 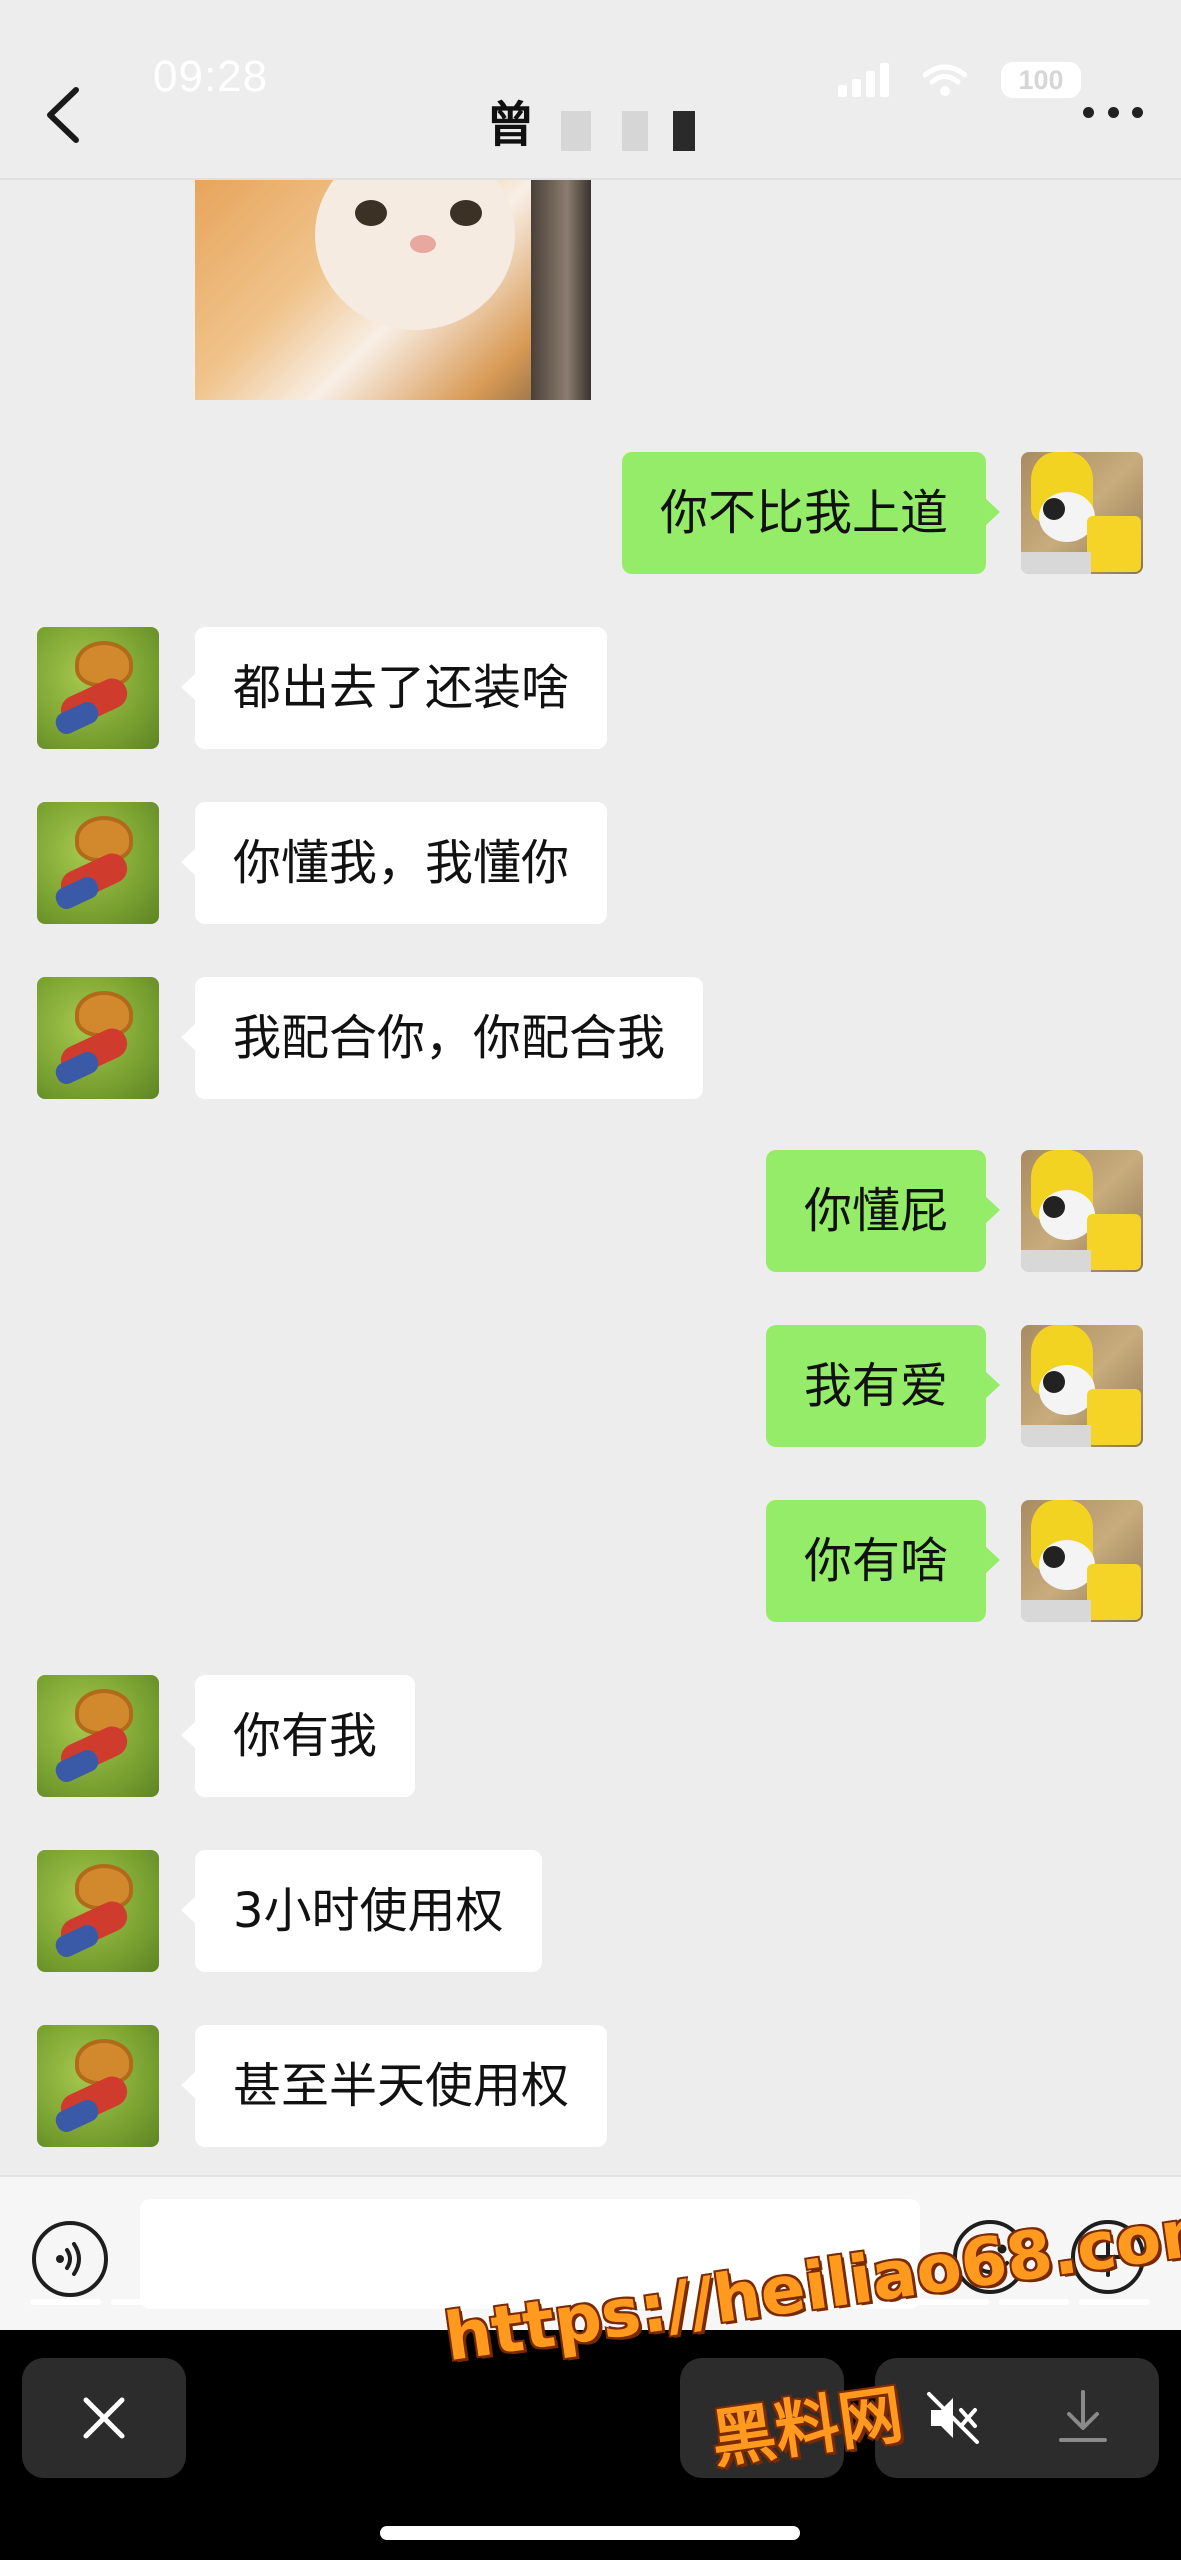 I want to click on chat-title-text: 曾, so click(x=510, y=125).